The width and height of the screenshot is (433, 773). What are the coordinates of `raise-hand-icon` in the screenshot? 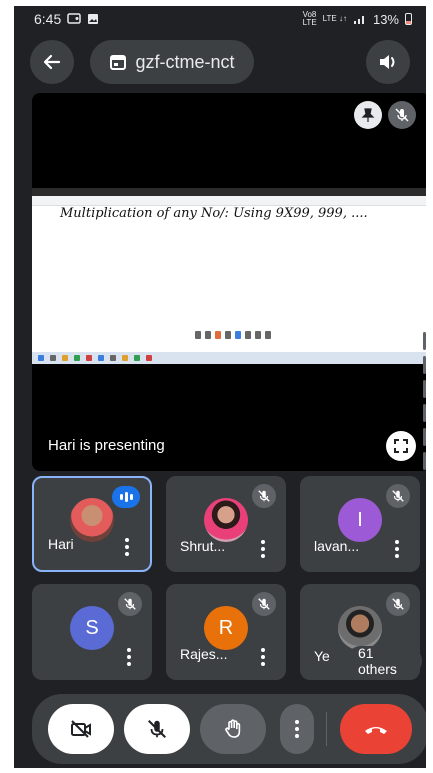 It's located at (233, 728).